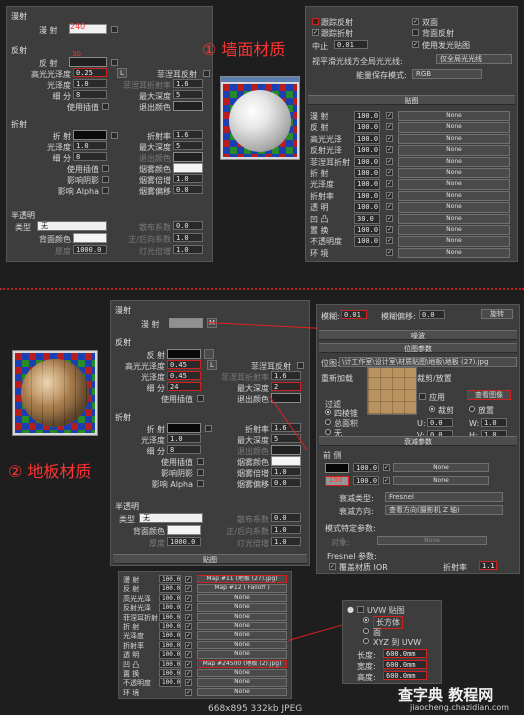 The height and width of the screenshot is (715, 524). What do you see at coordinates (188, 237) in the screenshot?
I see `wall-fwd-back-spinner: 1.0` at bounding box center [188, 237].